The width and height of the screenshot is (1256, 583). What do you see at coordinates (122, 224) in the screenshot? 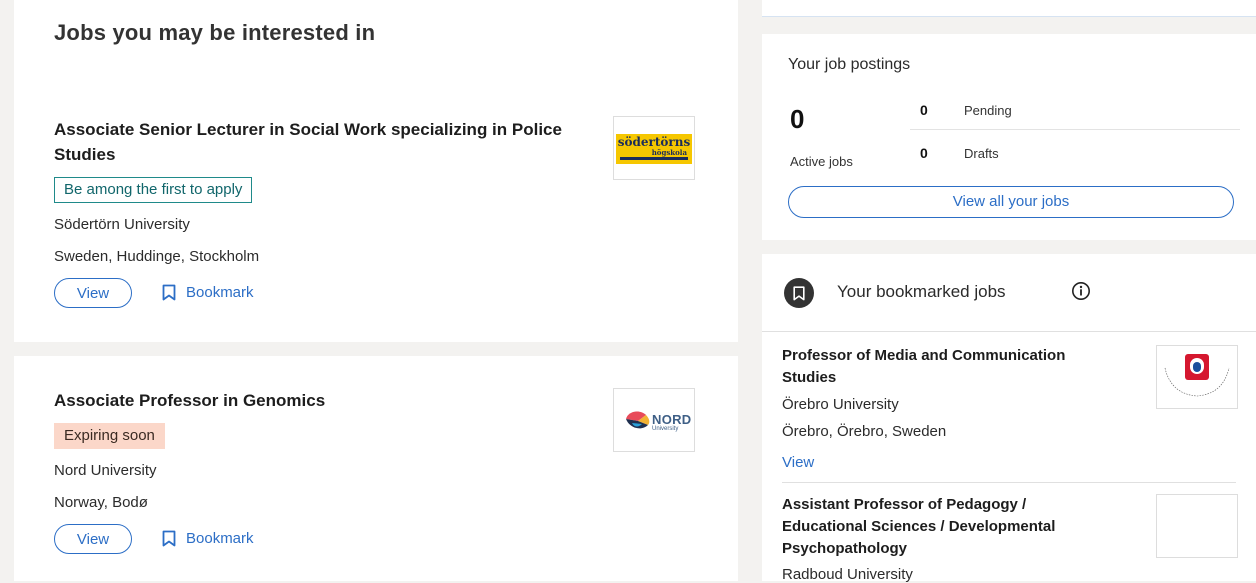
I see `institution-name: Södertörn University` at bounding box center [122, 224].